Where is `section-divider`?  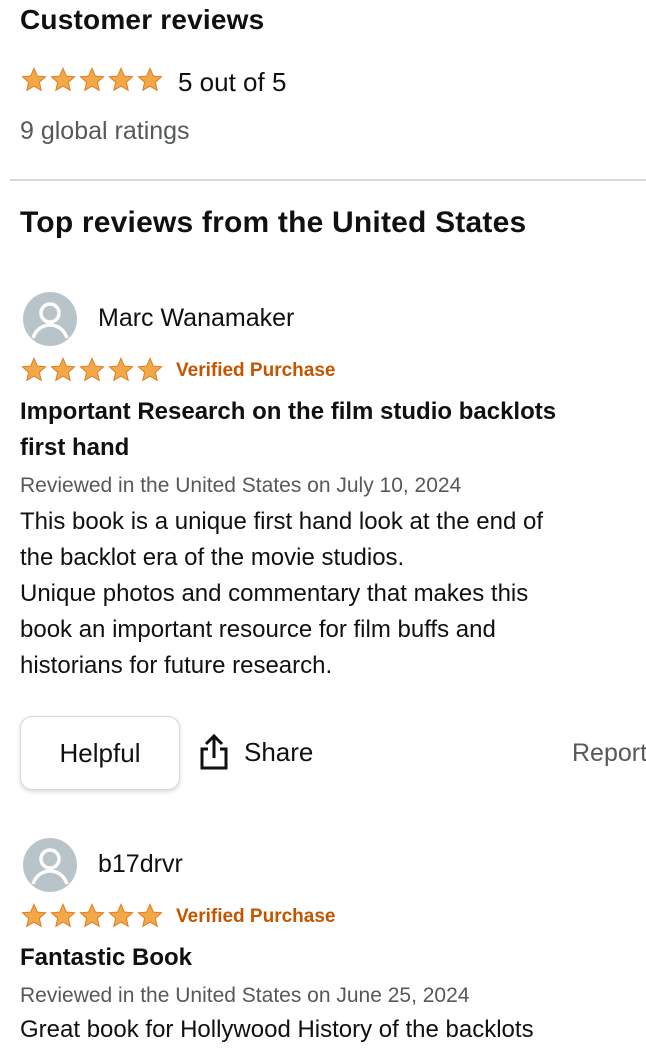 section-divider is located at coordinates (328, 180).